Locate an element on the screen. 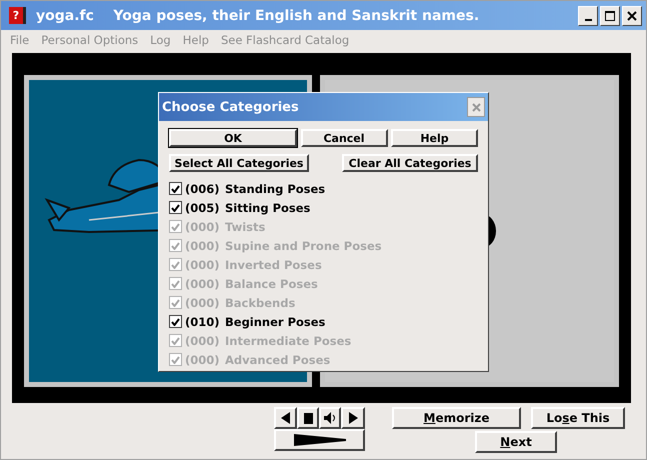 This screenshot has height=460, width=647. dialog-title: Choose Categories is located at coordinates (230, 107).